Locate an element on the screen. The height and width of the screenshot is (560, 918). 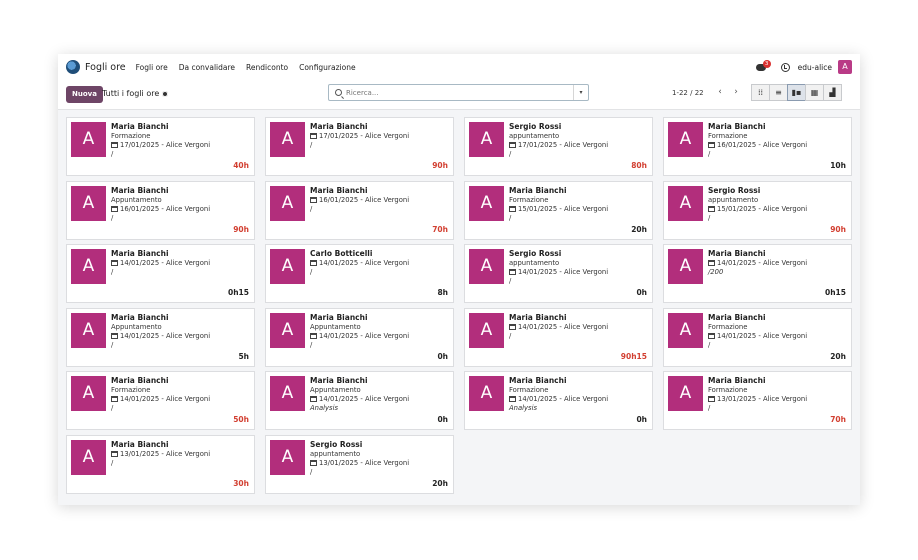
date-line: 17/01/2025 - Alice Vergoni is located at coordinates (160, 145).